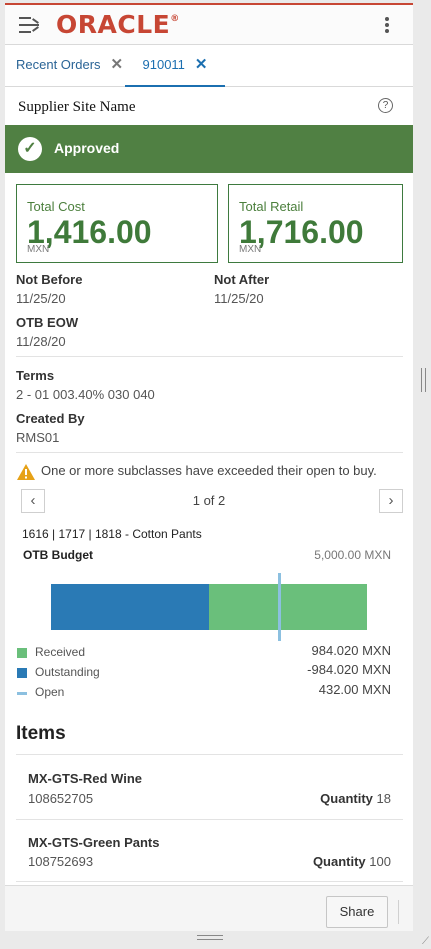 The image size is (431, 949). I want to click on tab-label: 910011, so click(163, 64).